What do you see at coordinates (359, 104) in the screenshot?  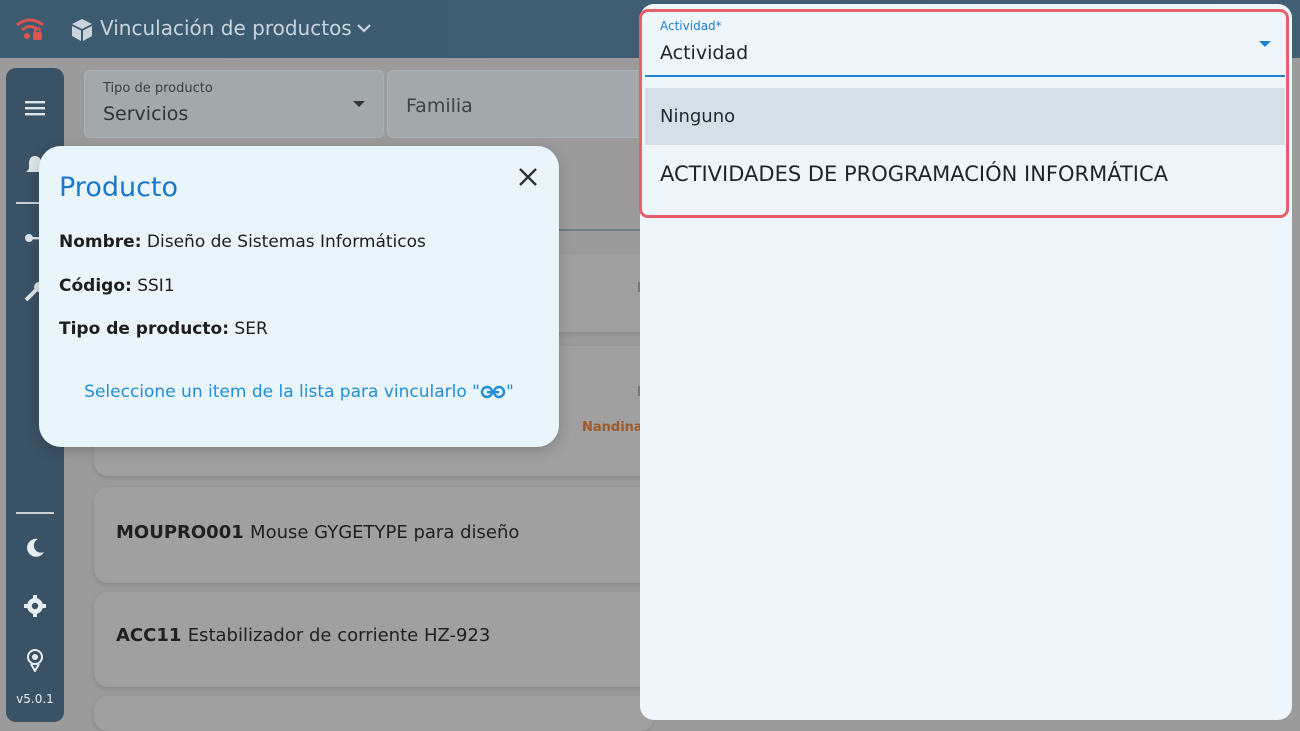 I see `caret-down-icon` at bounding box center [359, 104].